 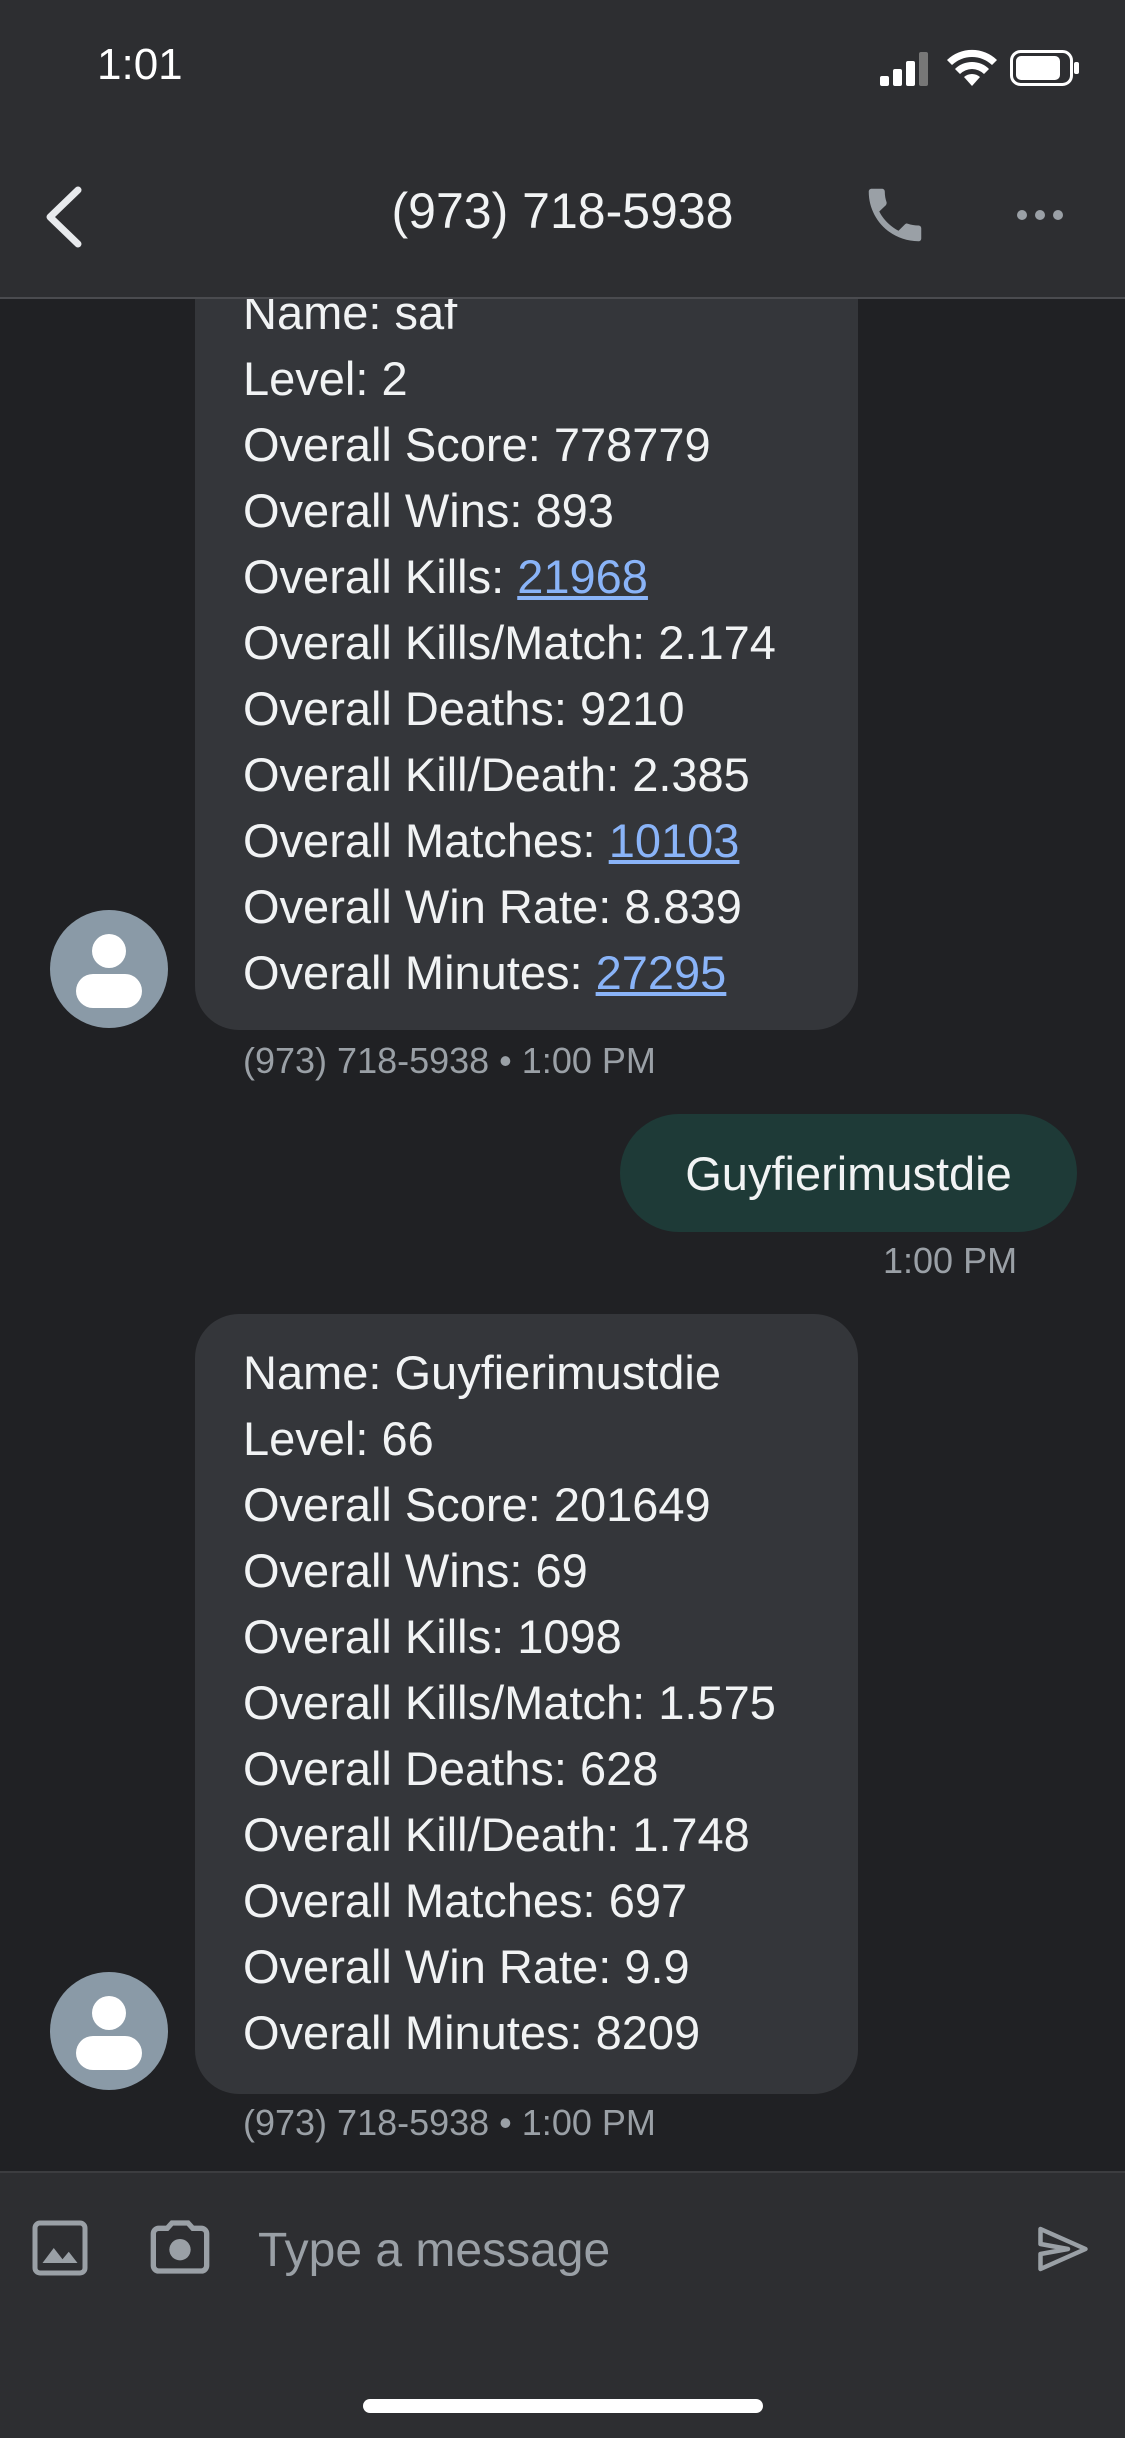 What do you see at coordinates (535, 1439) in the screenshot?
I see `stat-line: Level: 66` at bounding box center [535, 1439].